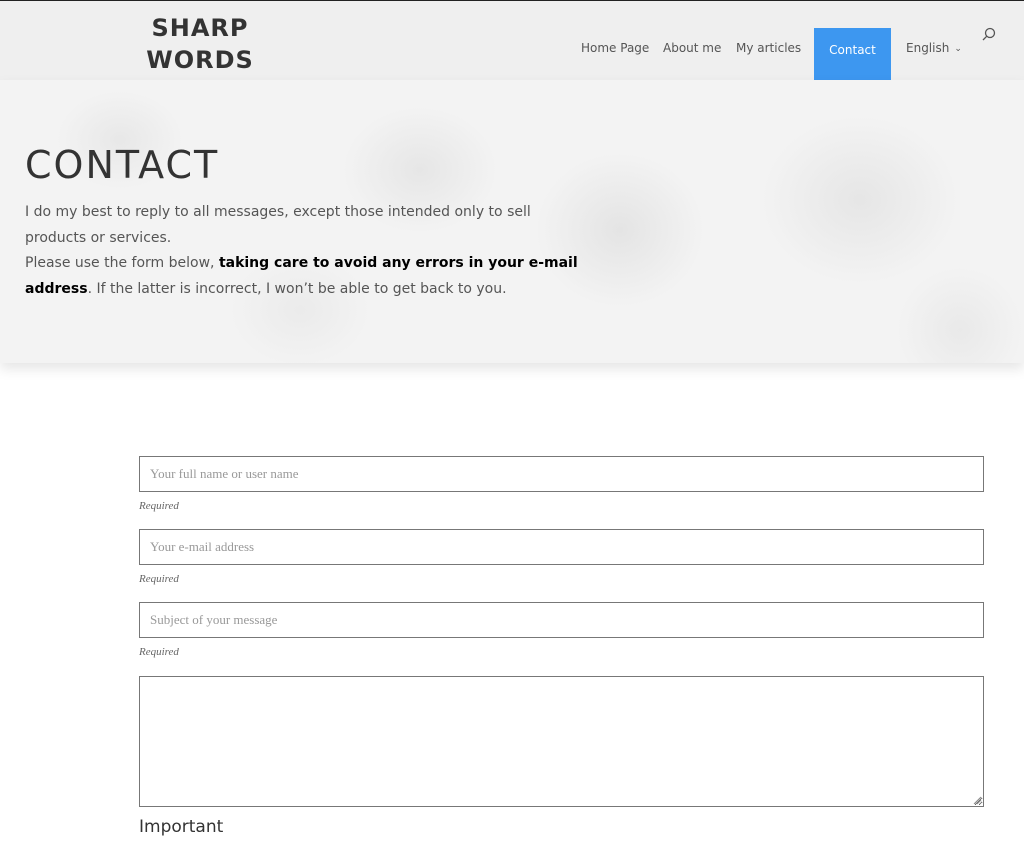 The height and width of the screenshot is (843, 1024). What do you see at coordinates (159, 506) in the screenshot?
I see `name-required-note: Required` at bounding box center [159, 506].